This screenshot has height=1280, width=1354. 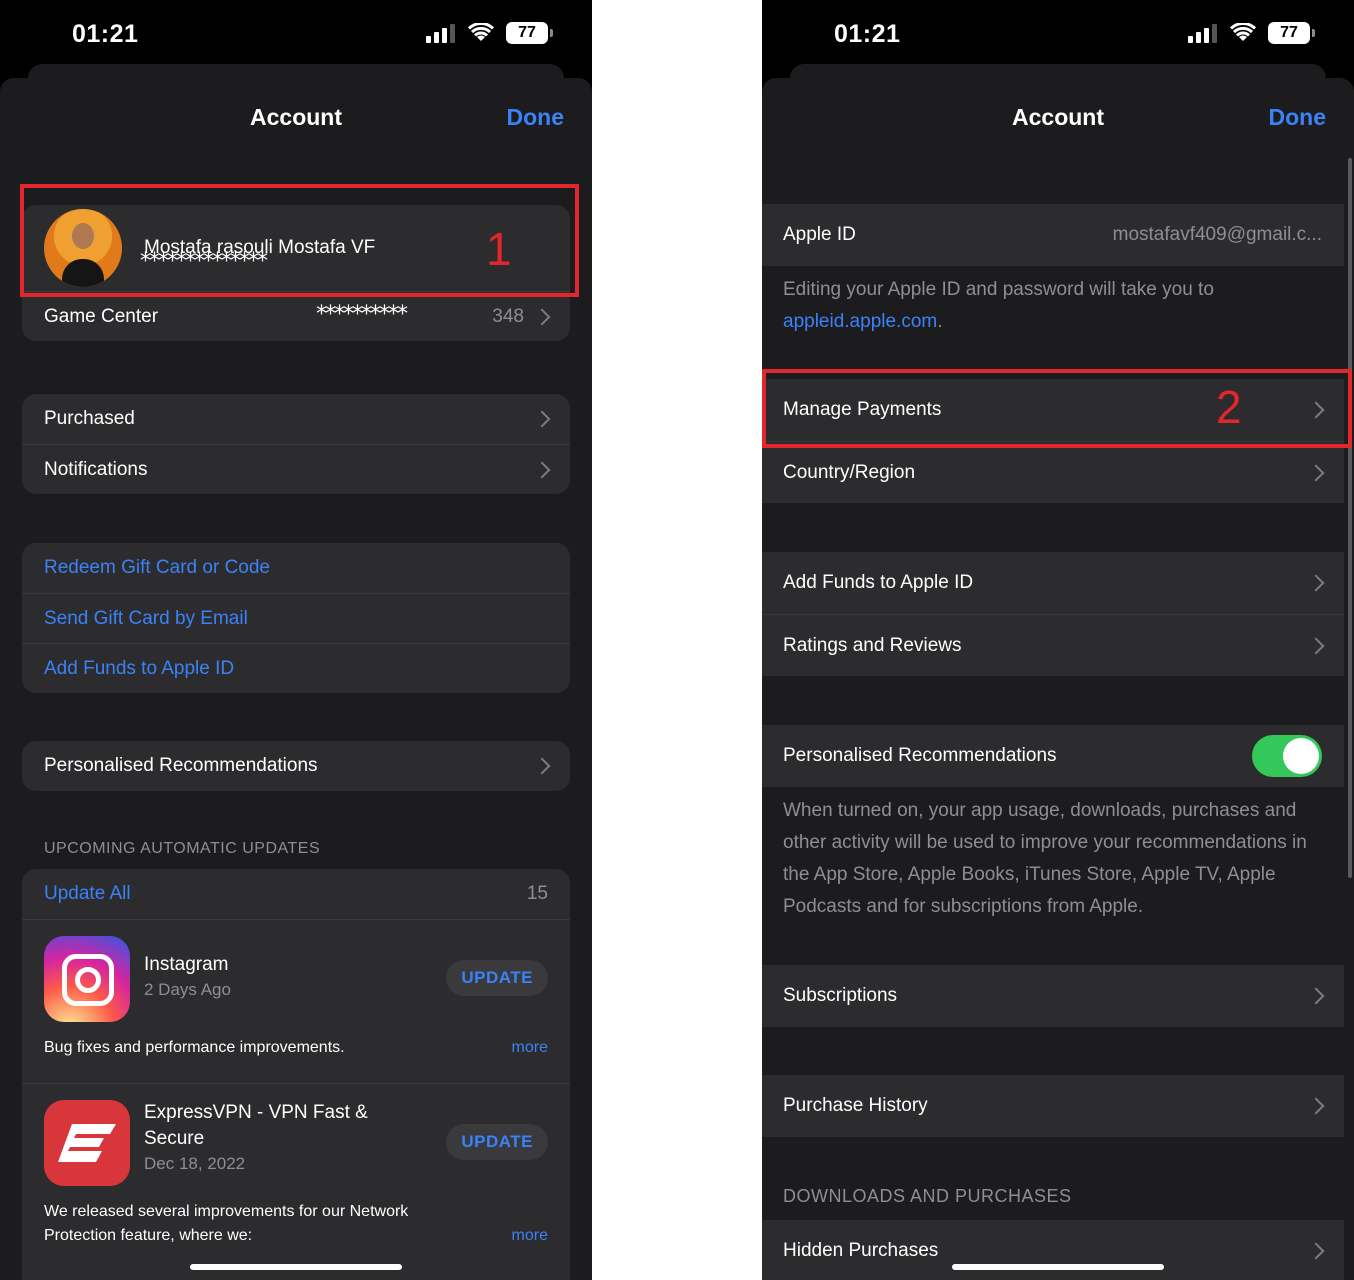 I want to click on purchase-history-group: Purchase History, so click(x=1053, y=1106).